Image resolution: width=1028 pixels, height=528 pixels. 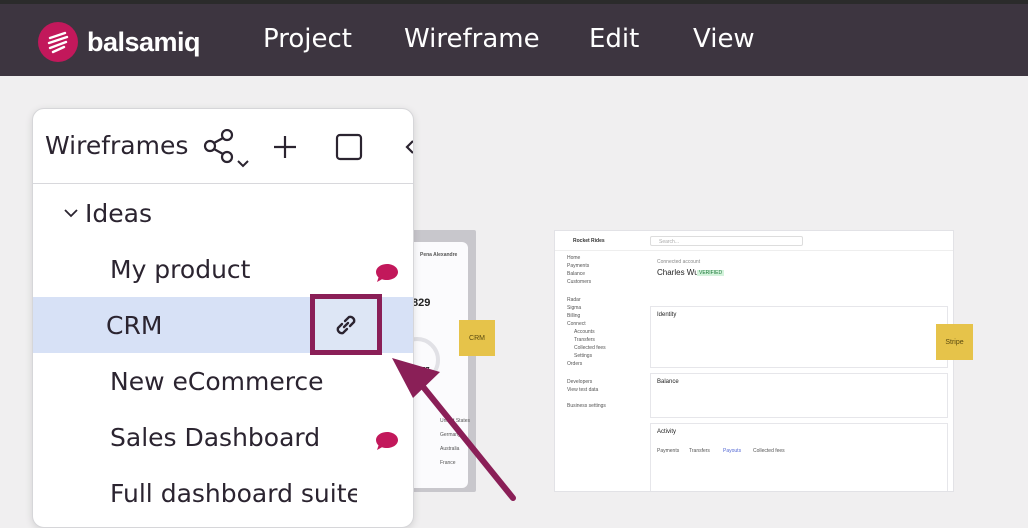 What do you see at coordinates (667, 432) in the screenshot?
I see `thumb-section-activity: Activity` at bounding box center [667, 432].